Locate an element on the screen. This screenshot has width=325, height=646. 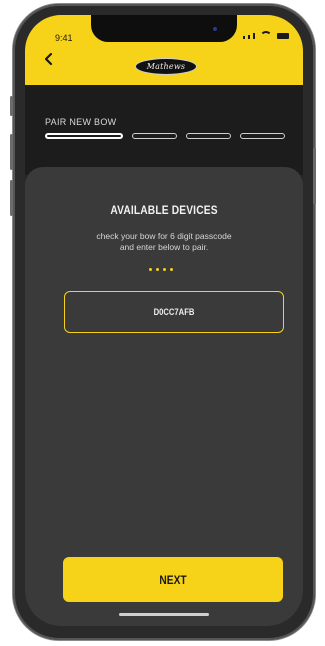
wifi-icon is located at coordinates (266, 35).